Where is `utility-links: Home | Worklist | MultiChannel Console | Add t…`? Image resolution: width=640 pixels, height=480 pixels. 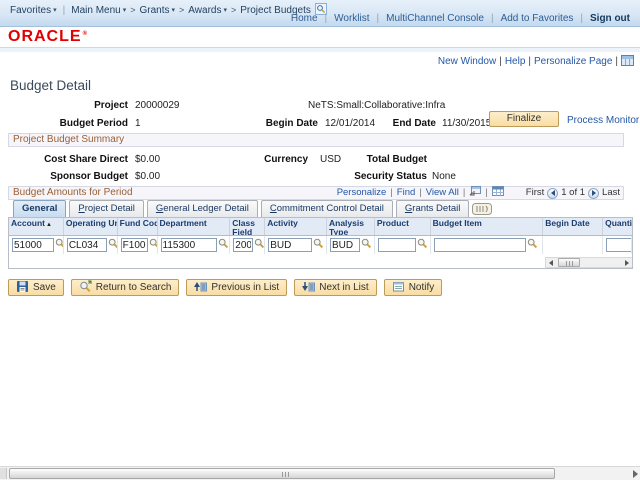
utility-links: Home | Worklist | MultiChannel Console | Add t… is located at coordinates (460, 18).